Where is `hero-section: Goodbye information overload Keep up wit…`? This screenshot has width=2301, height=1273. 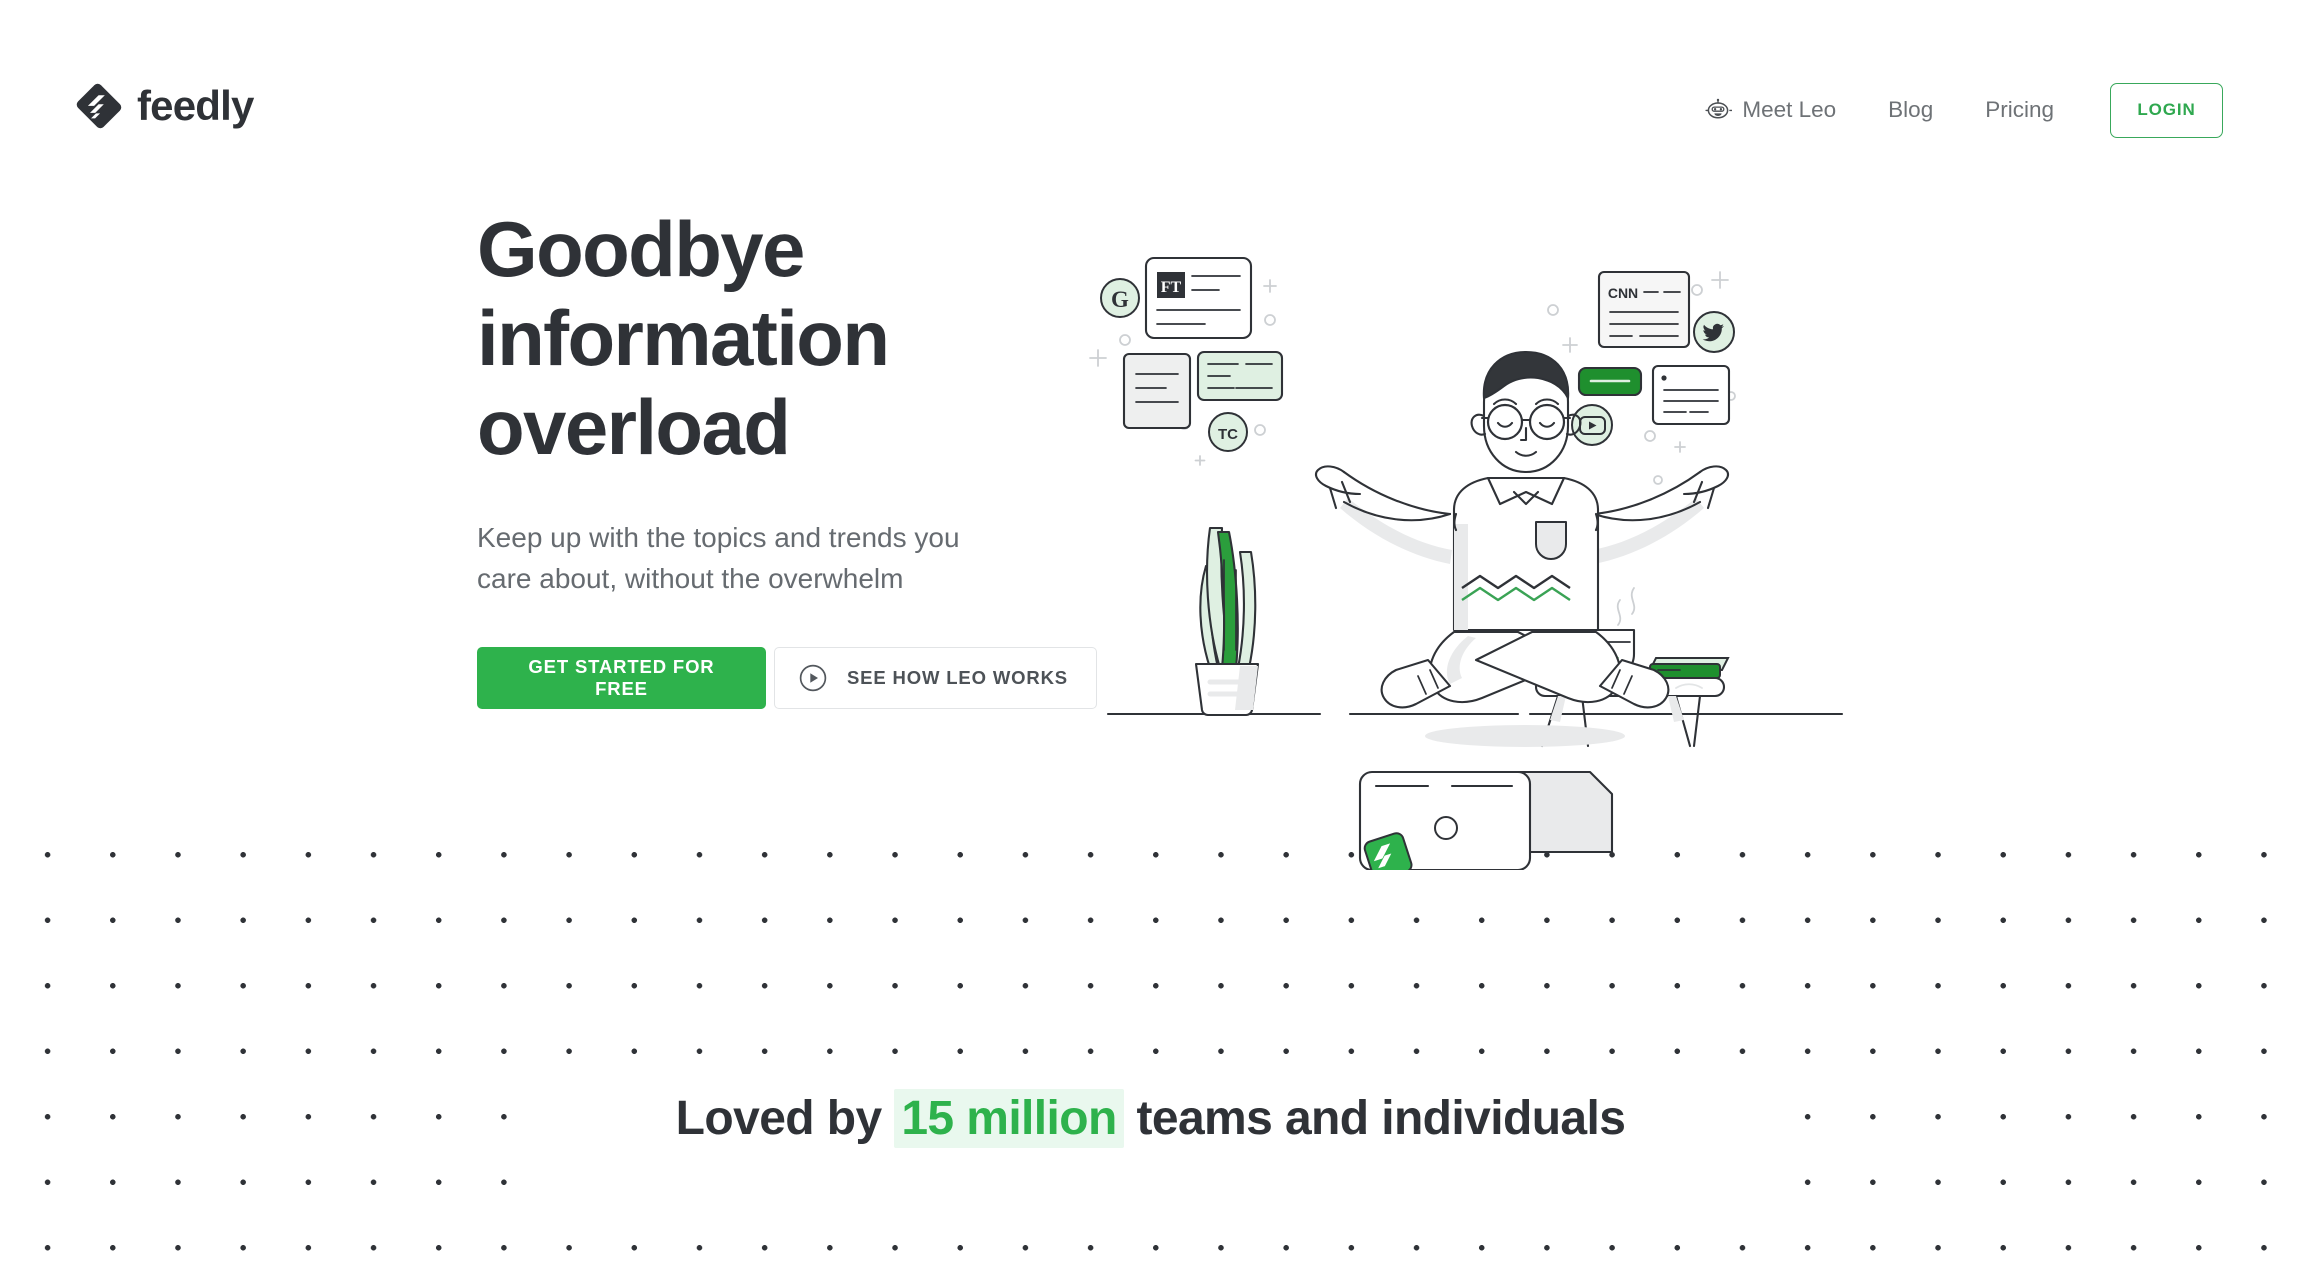 hero-section: Goodbye information overload Keep up wit… is located at coordinates (787, 457).